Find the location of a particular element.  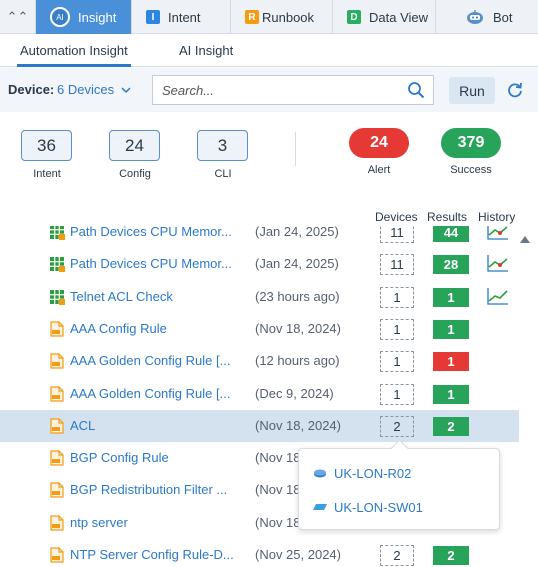

tab-runbook-label: Runbook is located at coordinates (288, 17).